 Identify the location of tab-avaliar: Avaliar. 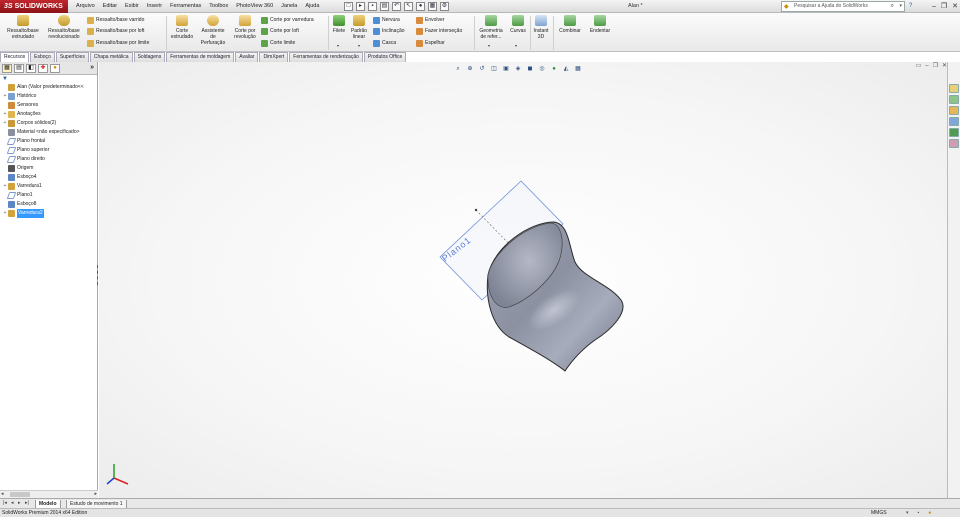
(247, 57).